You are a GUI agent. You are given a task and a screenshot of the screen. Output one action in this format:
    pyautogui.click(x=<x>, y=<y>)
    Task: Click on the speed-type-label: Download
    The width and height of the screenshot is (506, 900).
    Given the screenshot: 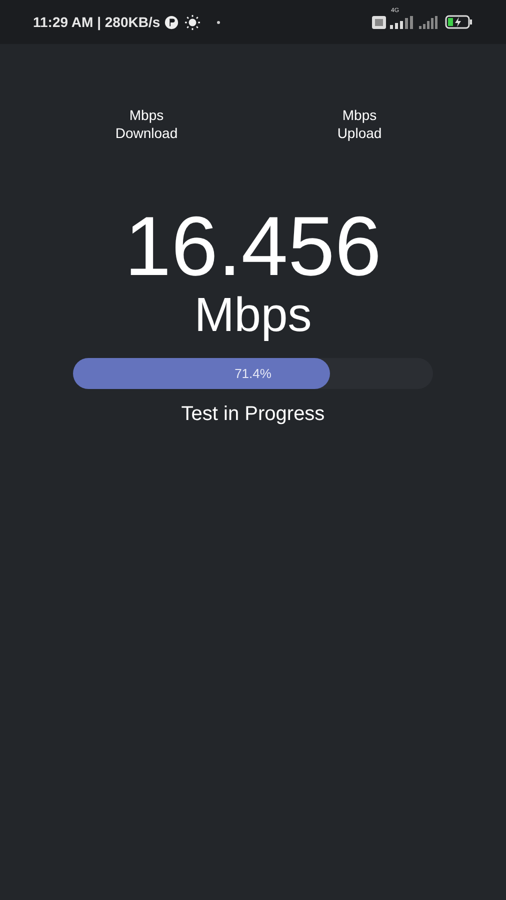 What is the action you would take?
    pyautogui.click(x=146, y=133)
    